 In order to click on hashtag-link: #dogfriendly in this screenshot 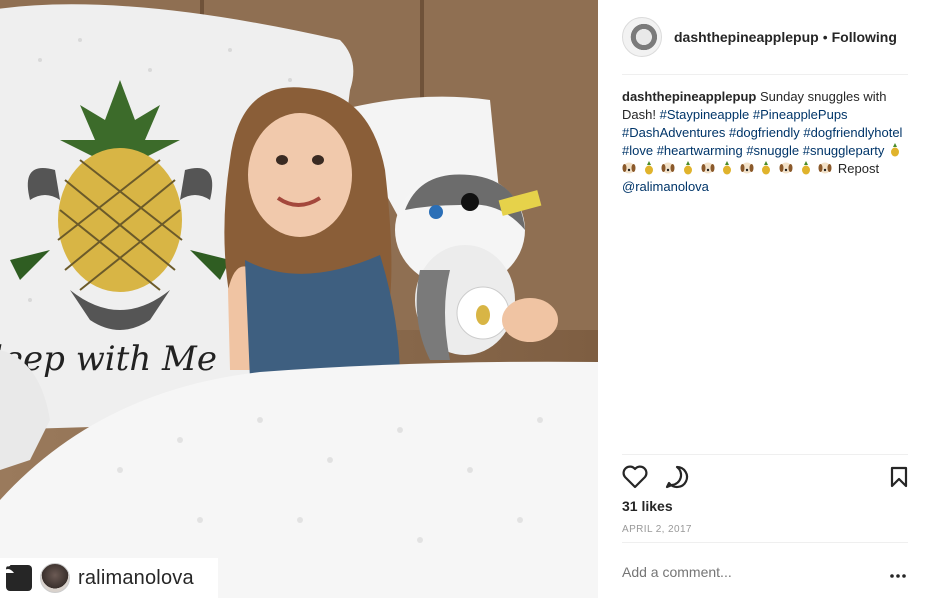, I will do `click(764, 132)`.